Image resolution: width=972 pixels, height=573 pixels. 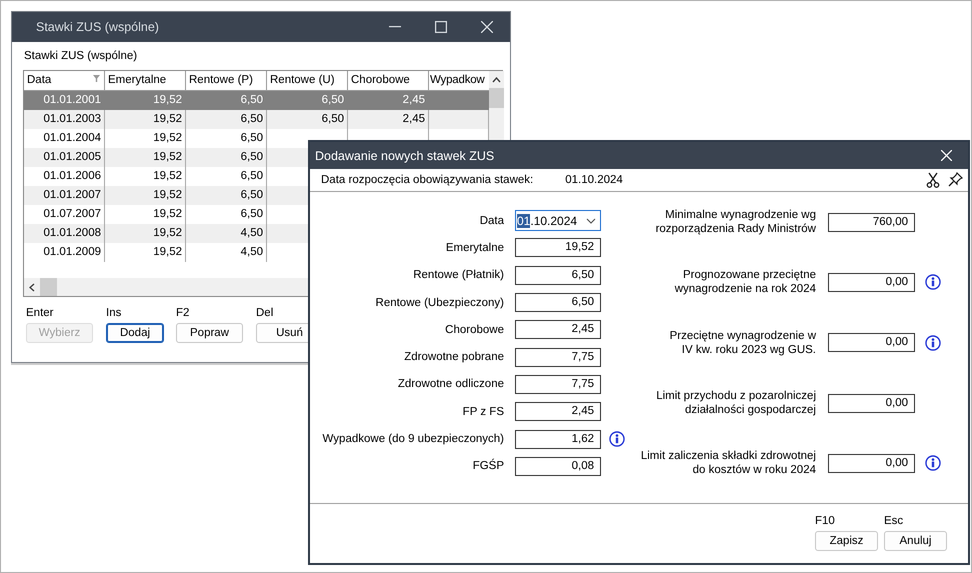 I want to click on field-label: Limit zaliczenia składki zdrowotnej do kosztów w roku 2024, so click(x=728, y=463).